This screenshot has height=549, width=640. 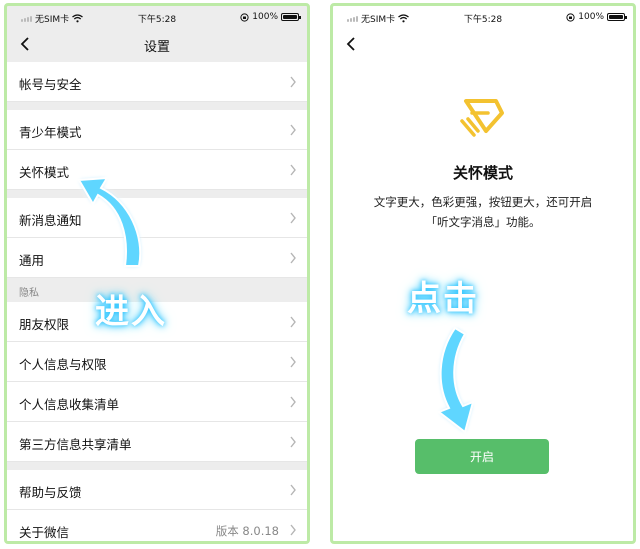 What do you see at coordinates (482, 118) in the screenshot?
I see `care-mode-icon` at bounding box center [482, 118].